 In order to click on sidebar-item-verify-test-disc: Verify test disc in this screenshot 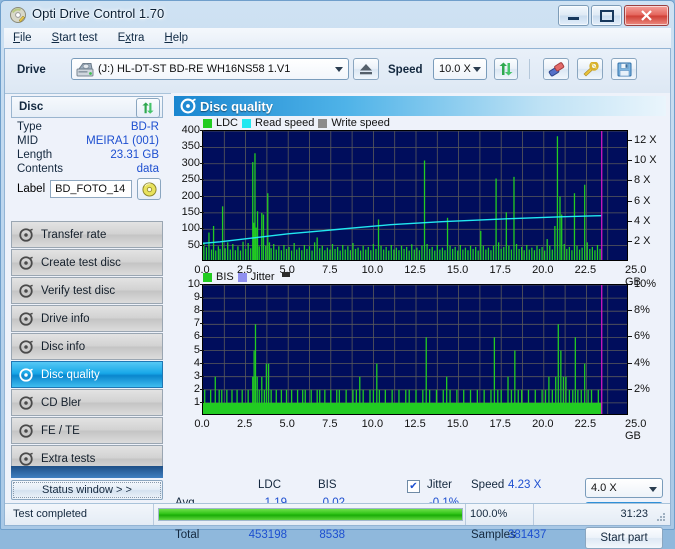, I will do `click(87, 290)`.